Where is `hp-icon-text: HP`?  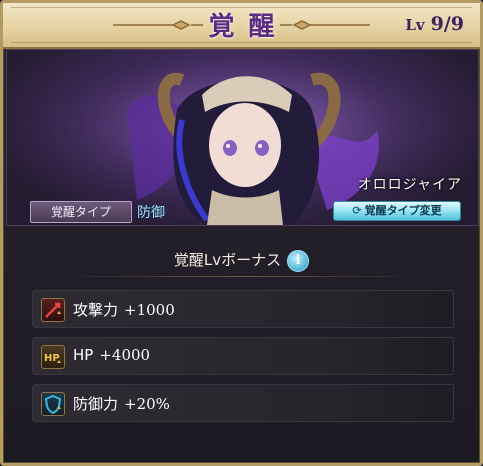
hp-icon-text: HP is located at coordinates (52, 358).